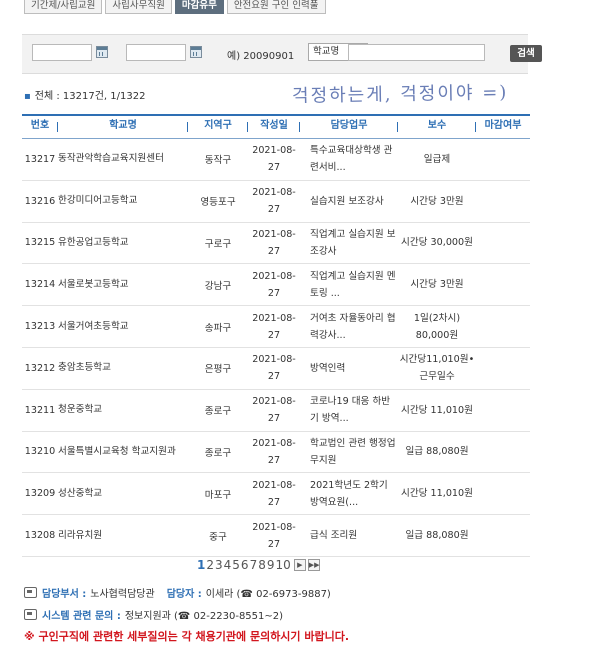 This screenshot has width=610, height=660. What do you see at coordinates (526, 53) in the screenshot?
I see `search-button: 검색` at bounding box center [526, 53].